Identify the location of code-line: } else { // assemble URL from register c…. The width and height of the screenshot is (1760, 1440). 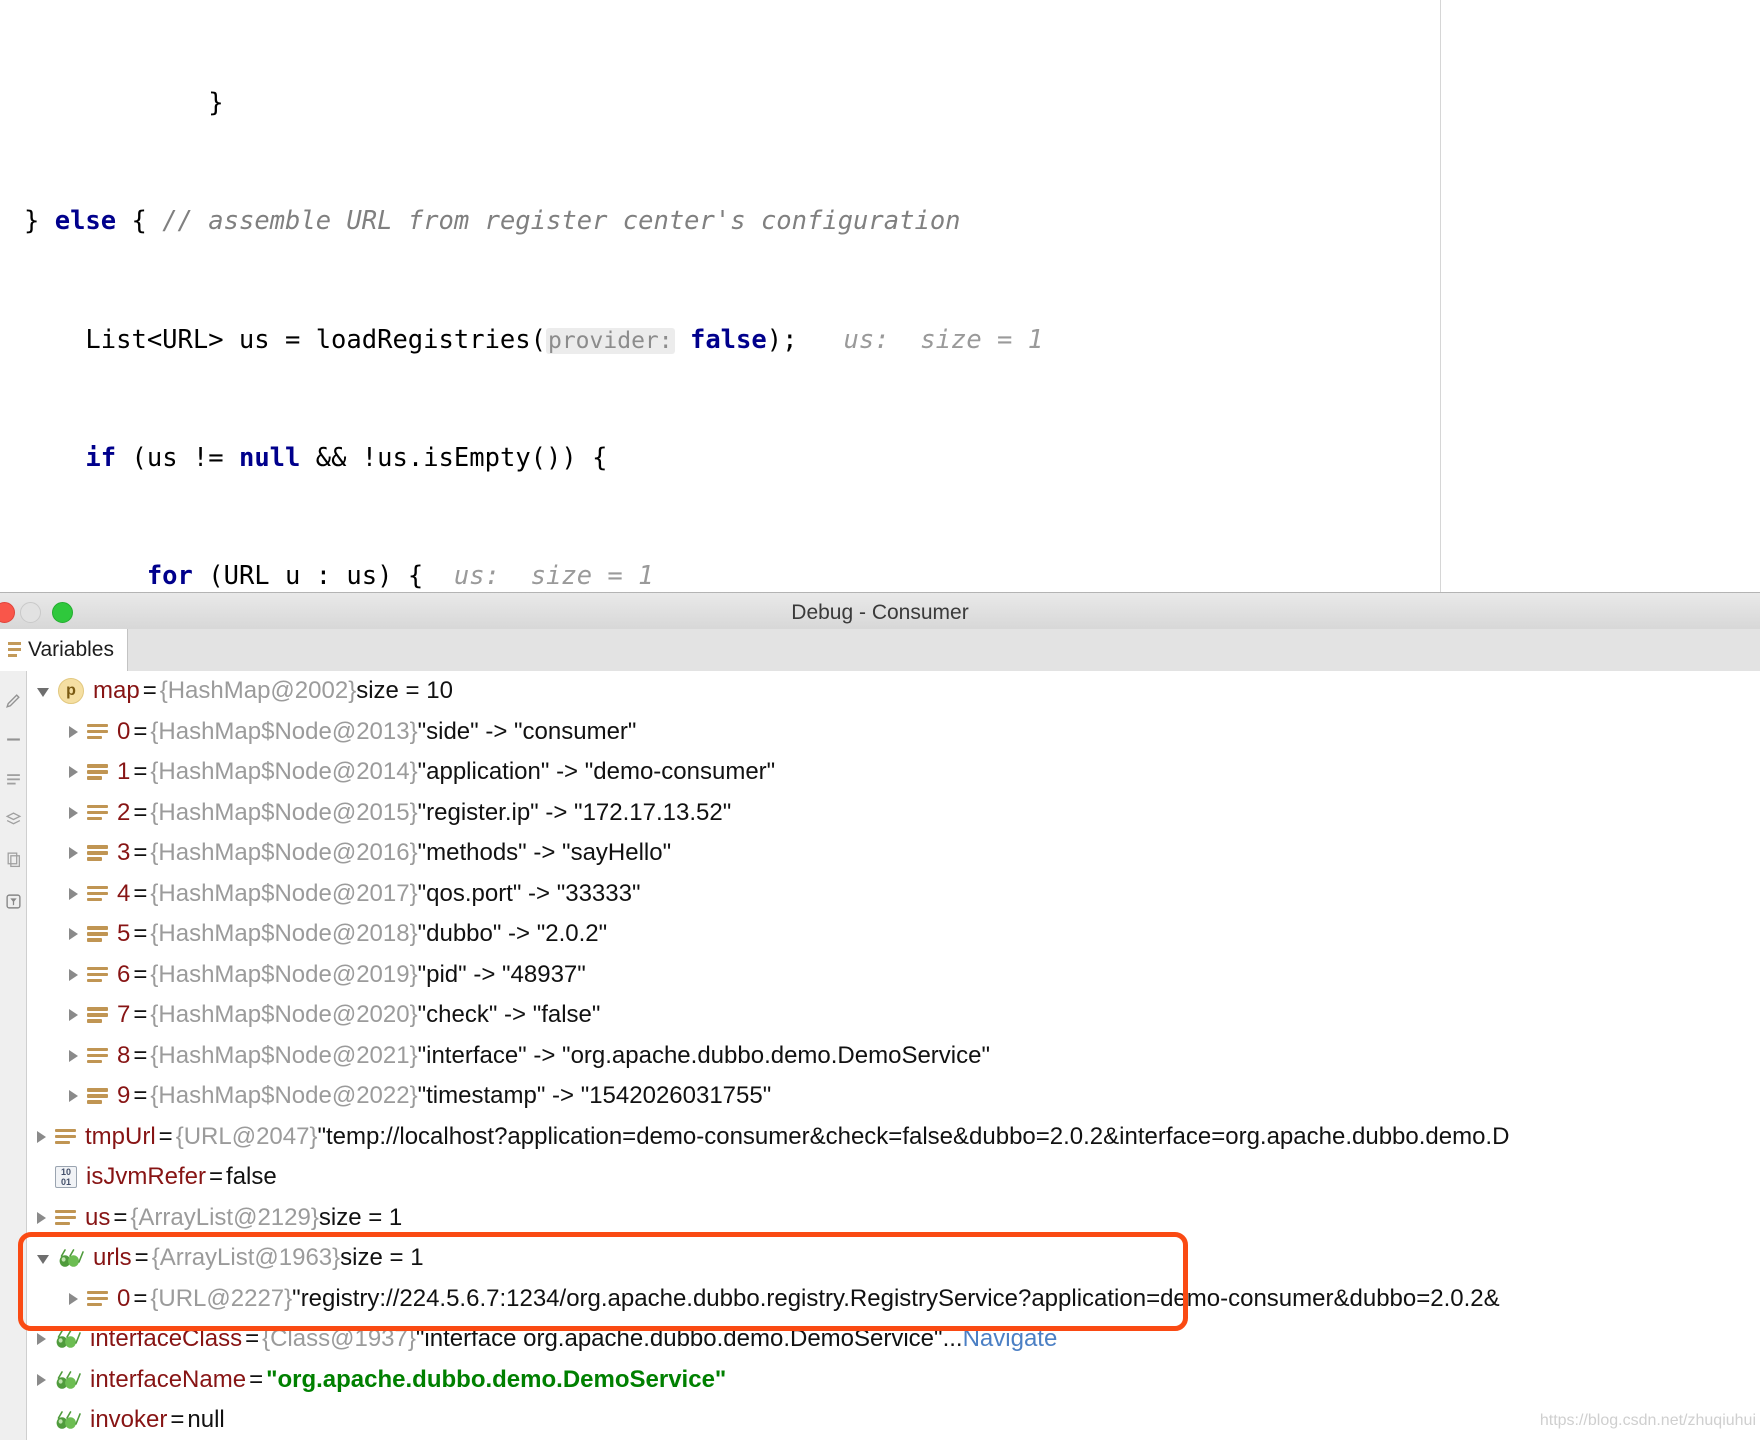
(492, 221).